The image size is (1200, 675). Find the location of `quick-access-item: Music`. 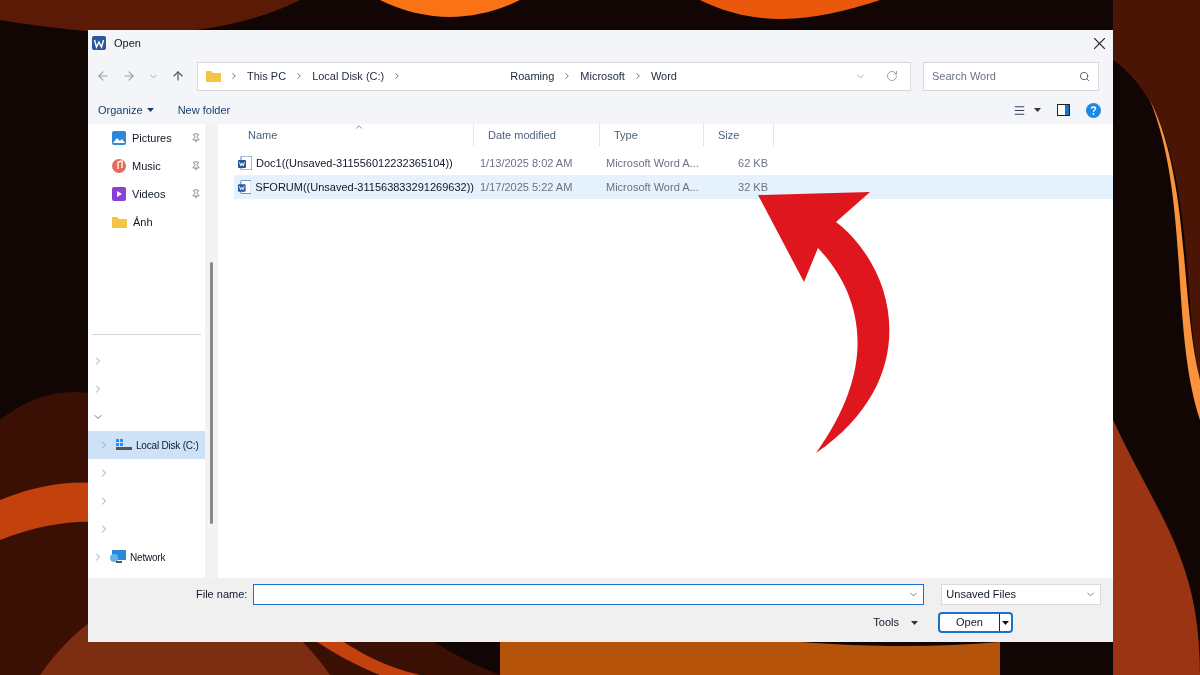

quick-access-item: Music is located at coordinates (146, 166).